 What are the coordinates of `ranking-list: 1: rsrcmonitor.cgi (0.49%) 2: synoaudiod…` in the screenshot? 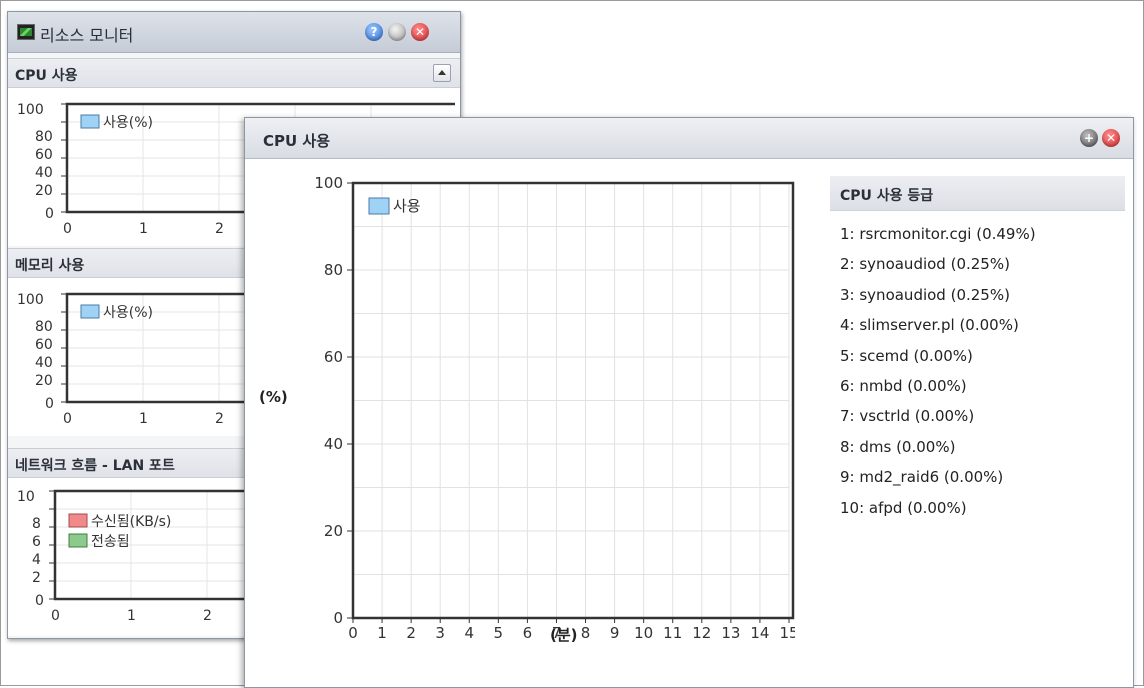 It's located at (977, 367).